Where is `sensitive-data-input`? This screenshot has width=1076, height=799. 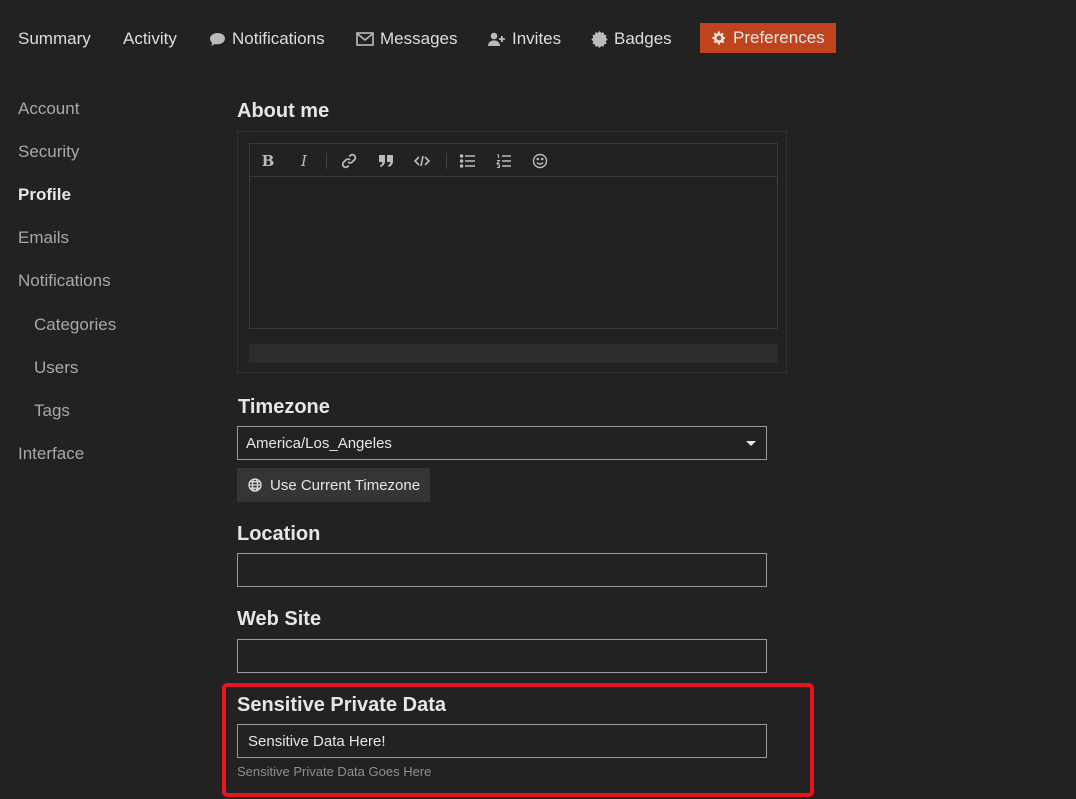 sensitive-data-input is located at coordinates (502, 741).